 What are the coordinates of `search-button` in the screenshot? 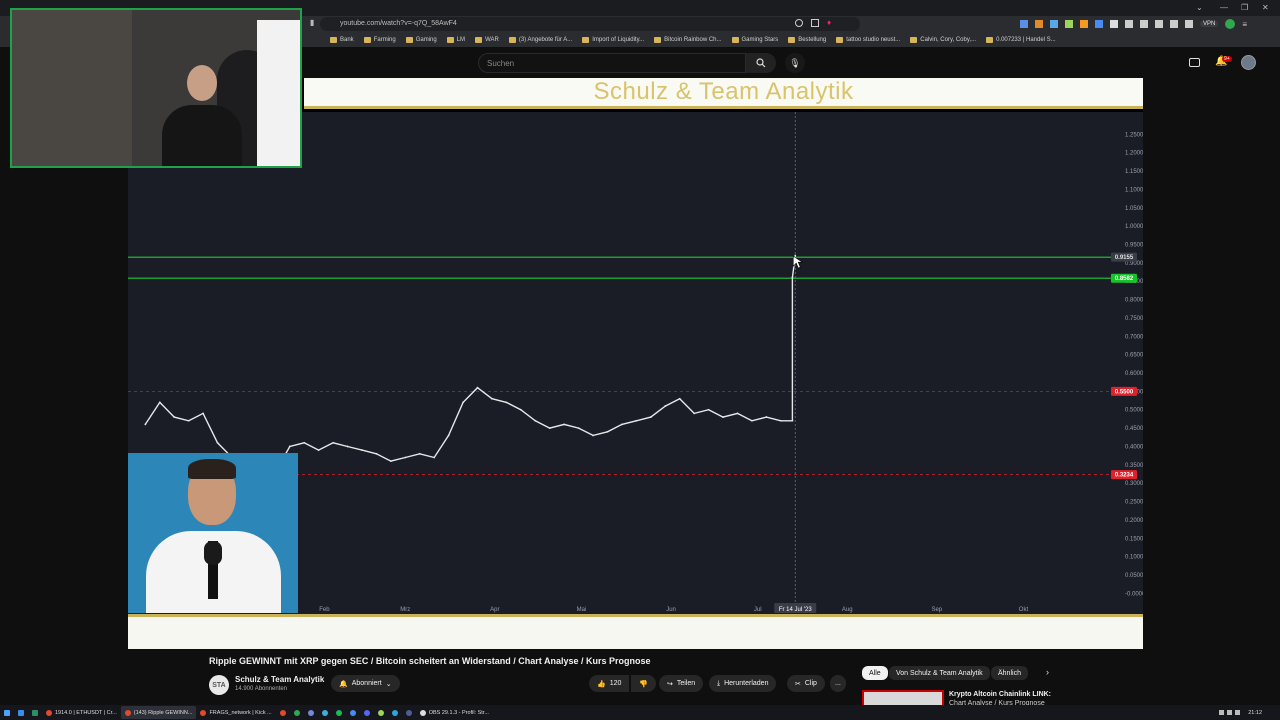 It's located at (761, 63).